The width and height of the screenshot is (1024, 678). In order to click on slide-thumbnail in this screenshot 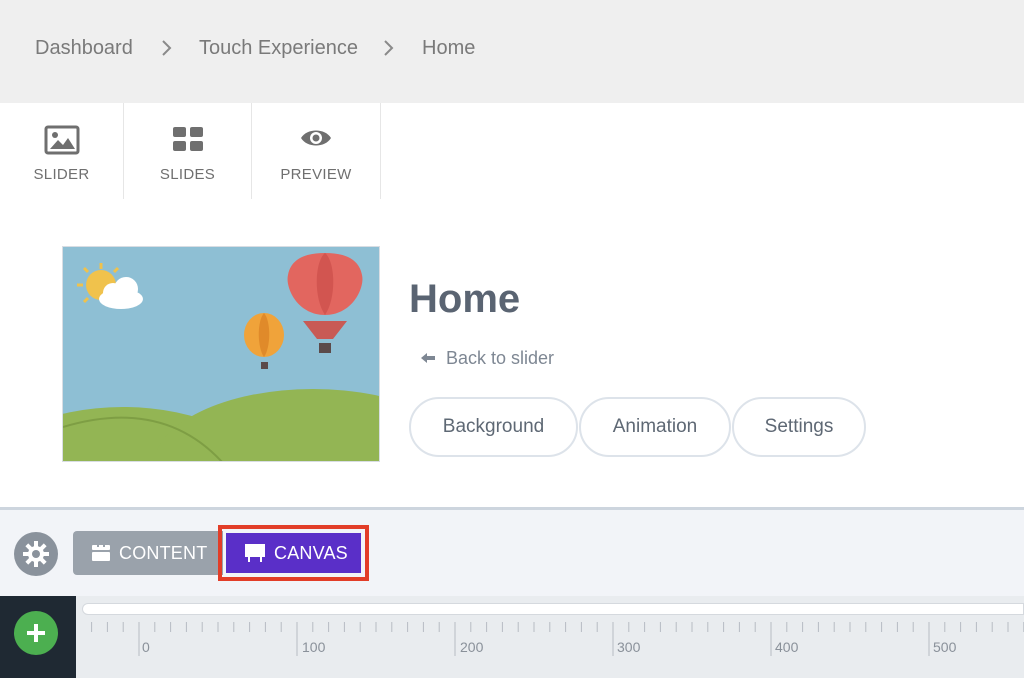, I will do `click(221, 354)`.